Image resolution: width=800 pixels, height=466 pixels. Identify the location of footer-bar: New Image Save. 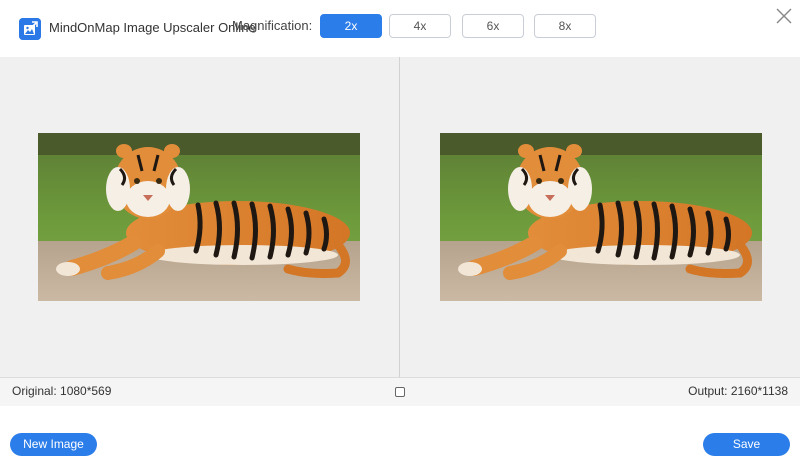
(400, 436).